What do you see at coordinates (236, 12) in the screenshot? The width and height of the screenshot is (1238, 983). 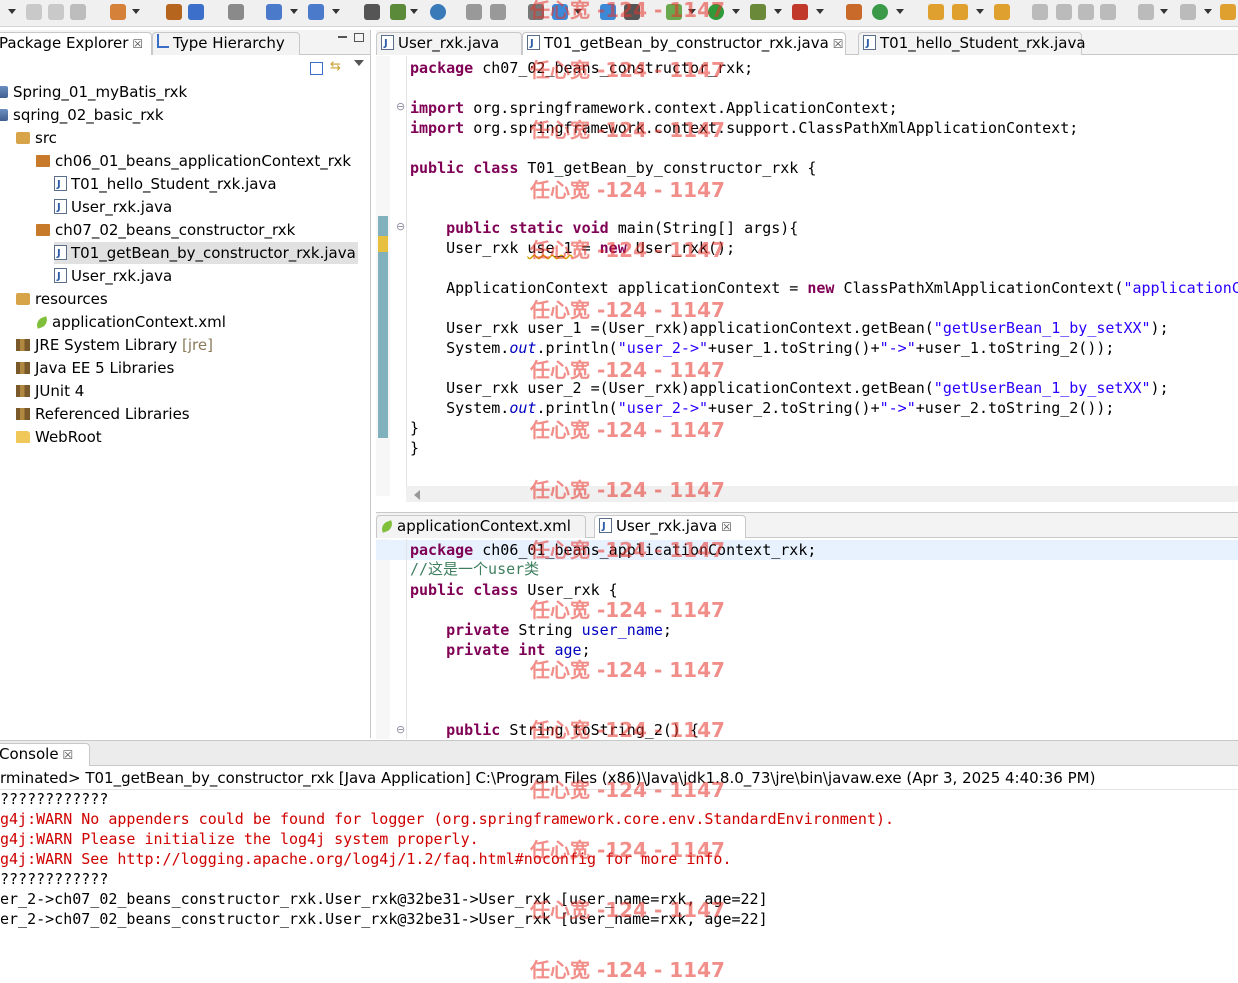 I see `open-console-icon` at bounding box center [236, 12].